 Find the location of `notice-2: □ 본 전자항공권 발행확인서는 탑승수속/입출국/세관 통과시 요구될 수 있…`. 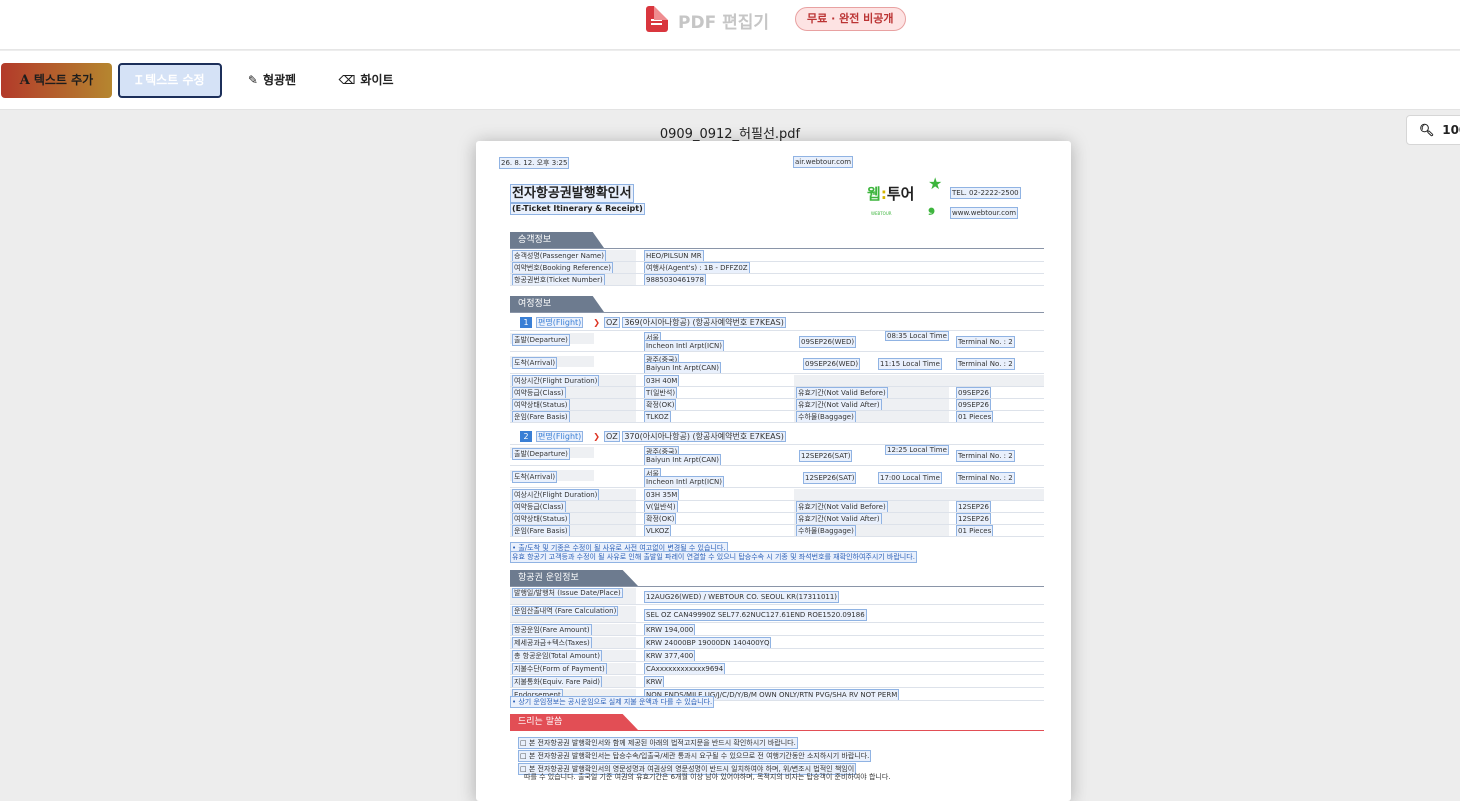

notice-2: □ 본 전자항공권 발행확인서는 탑승수속/입출국/세관 통과시 요구될 수 있… is located at coordinates (695, 756).